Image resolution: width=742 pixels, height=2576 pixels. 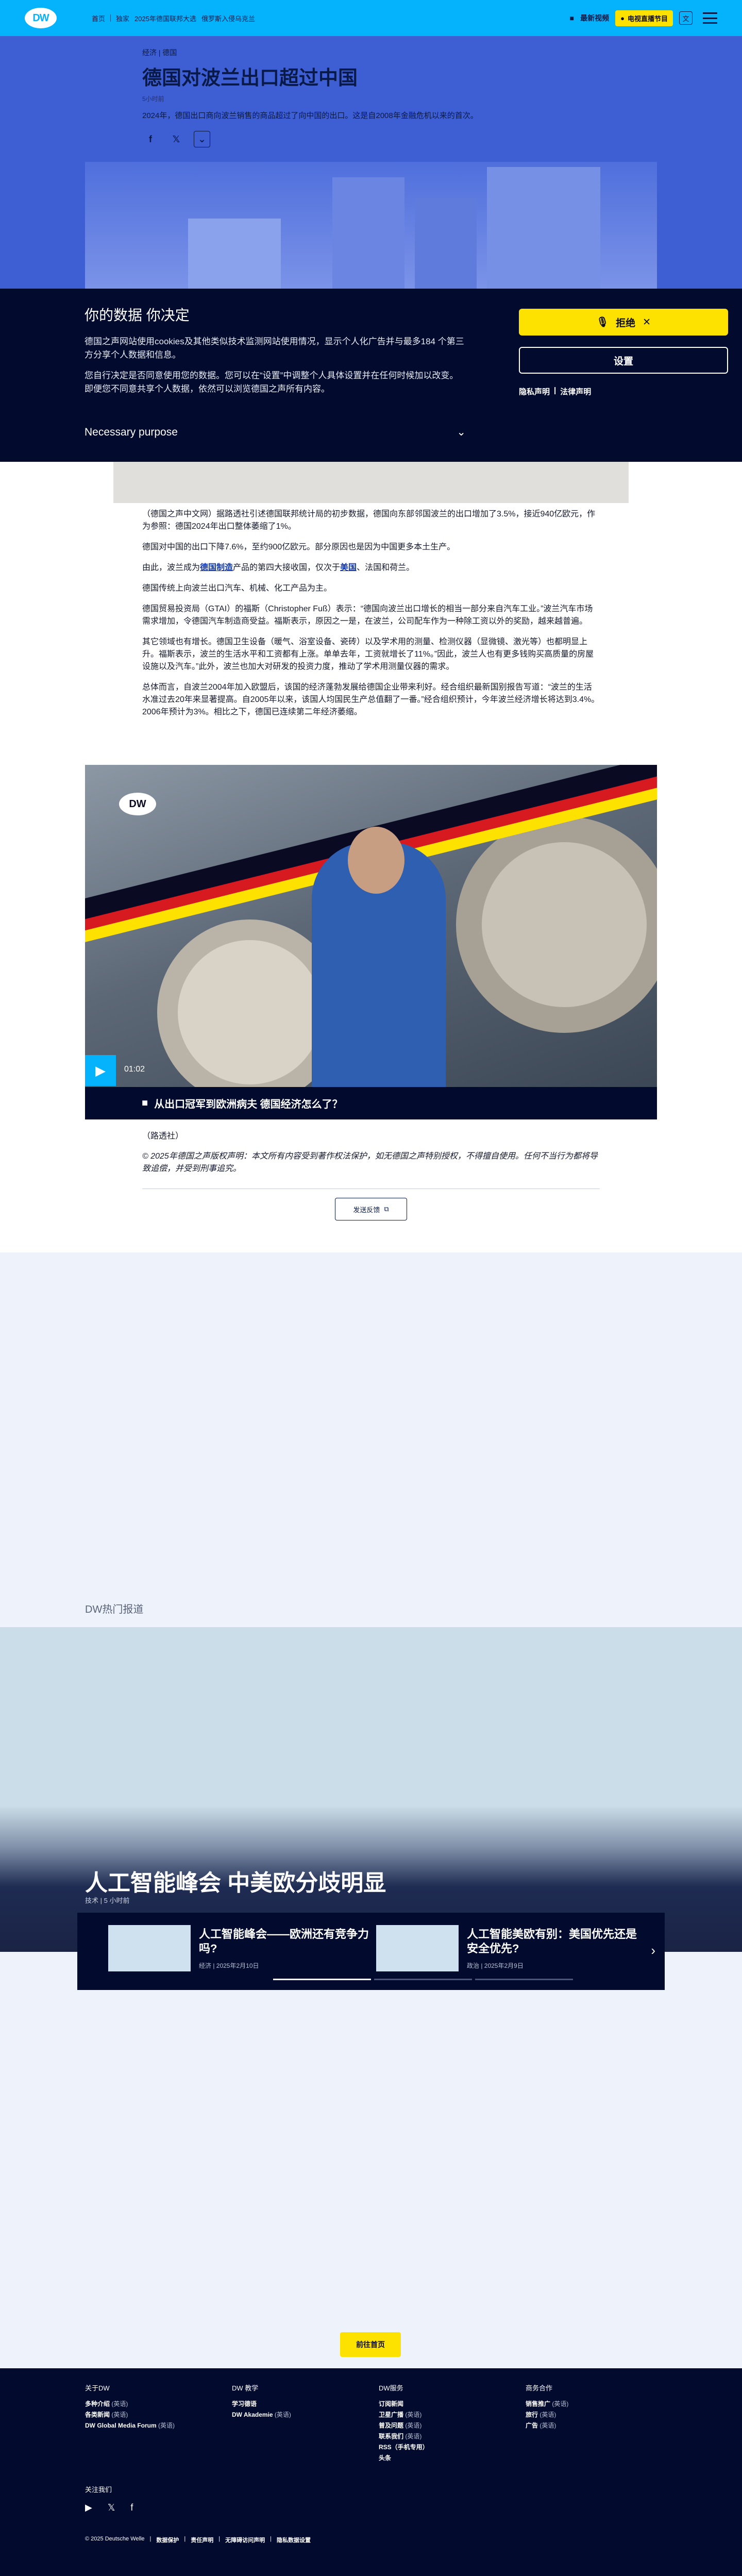 What do you see at coordinates (157, 2404) in the screenshot?
I see `footer-link: 多种介绍 (英语)` at bounding box center [157, 2404].